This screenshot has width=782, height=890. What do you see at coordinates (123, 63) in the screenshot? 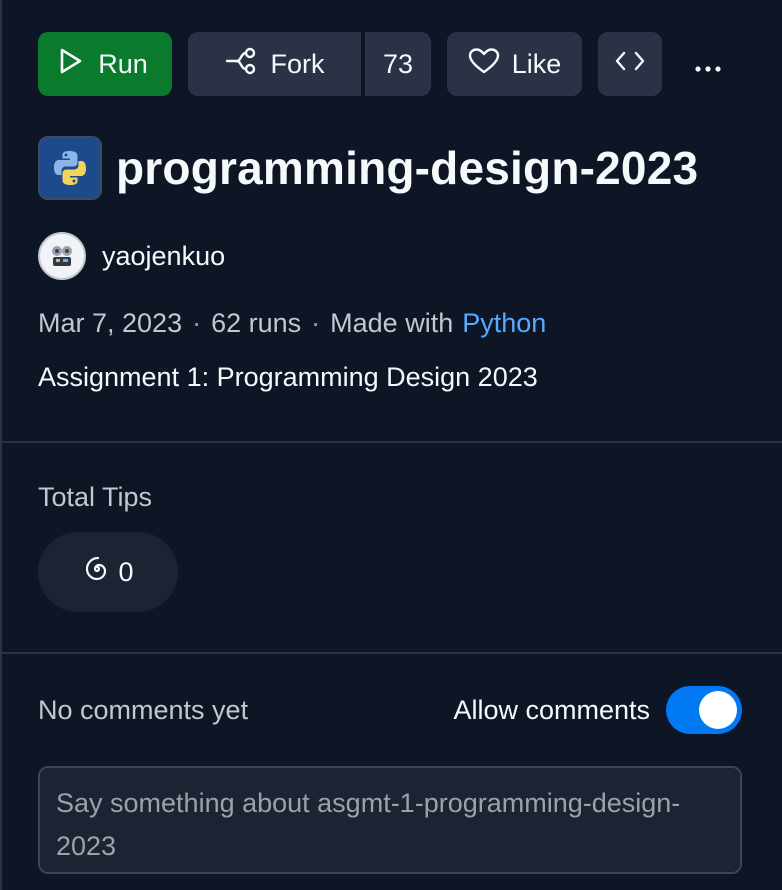
I see `run-label: Run` at bounding box center [123, 63].